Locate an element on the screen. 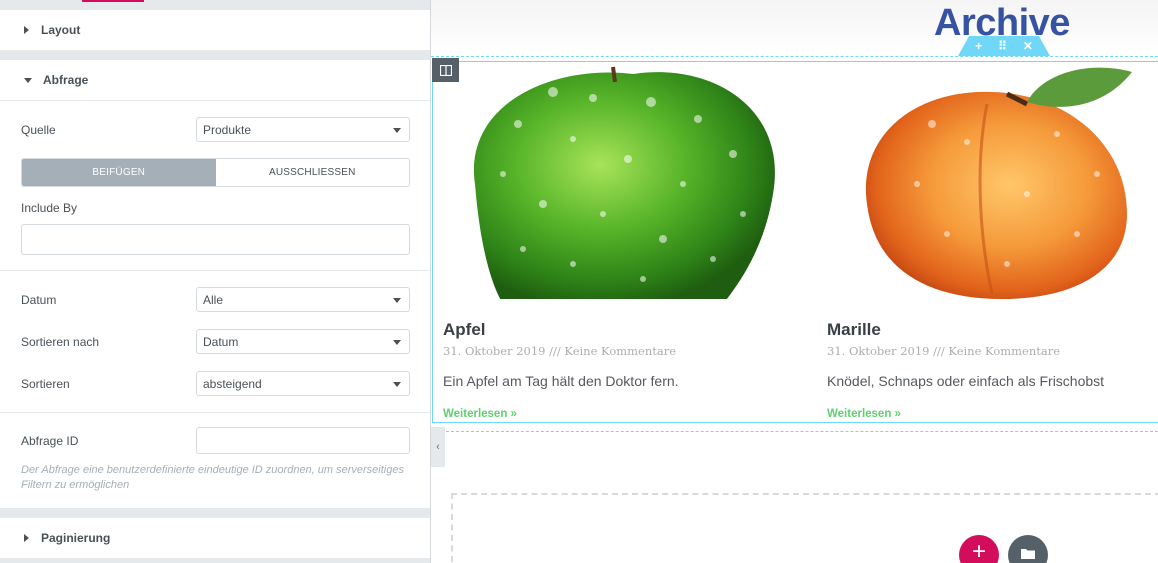  chevron-left-icon: ‹ is located at coordinates (438, 447).